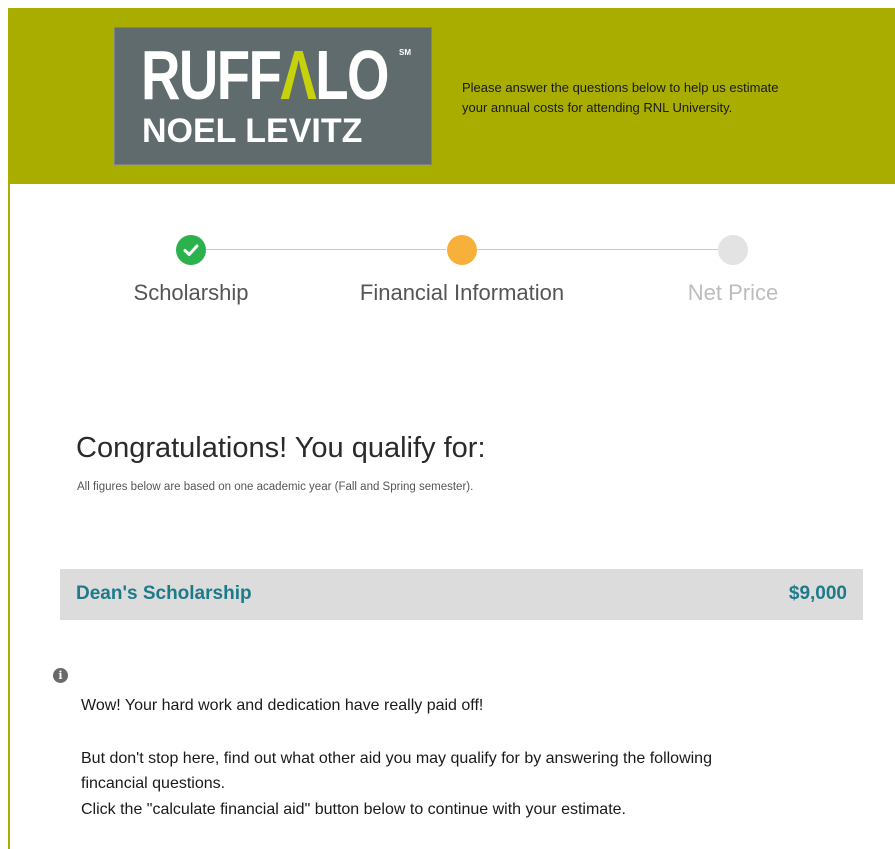 The image size is (895, 849). Describe the element at coordinates (817, 593) in the screenshot. I see `award-amount: $9,000` at that location.